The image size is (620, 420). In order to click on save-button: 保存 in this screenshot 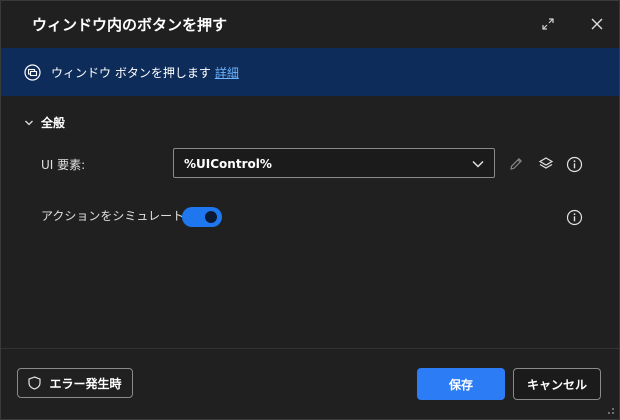, I will do `click(461, 384)`.